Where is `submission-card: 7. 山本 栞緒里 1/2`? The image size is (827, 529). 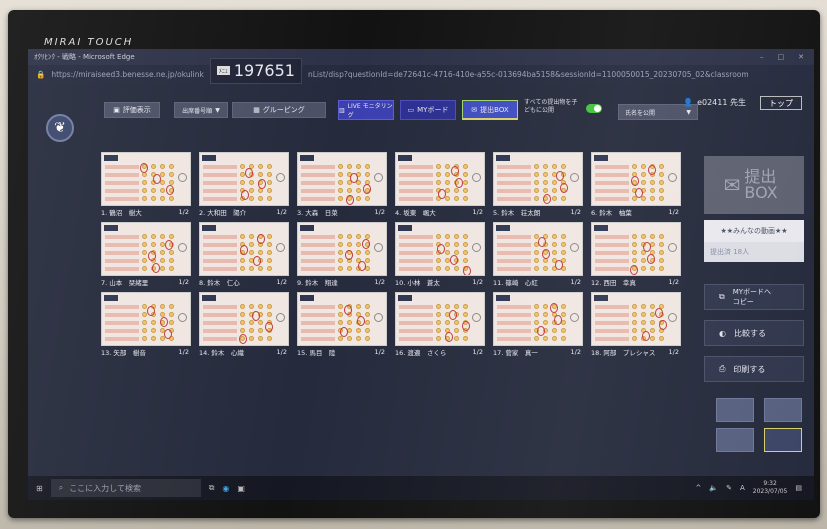 submission-card: 7. 山本 栞緒里 1/2 is located at coordinates (146, 255).